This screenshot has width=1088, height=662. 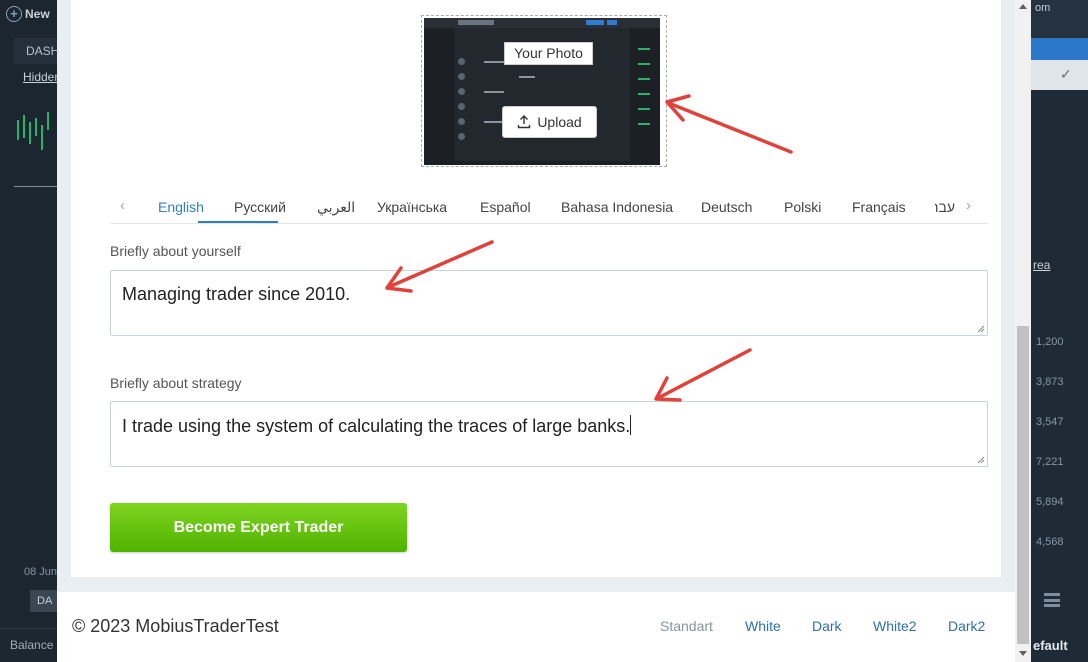 I want to click on tab-indonesian: Bahasa Indonesia, so click(x=617, y=207).